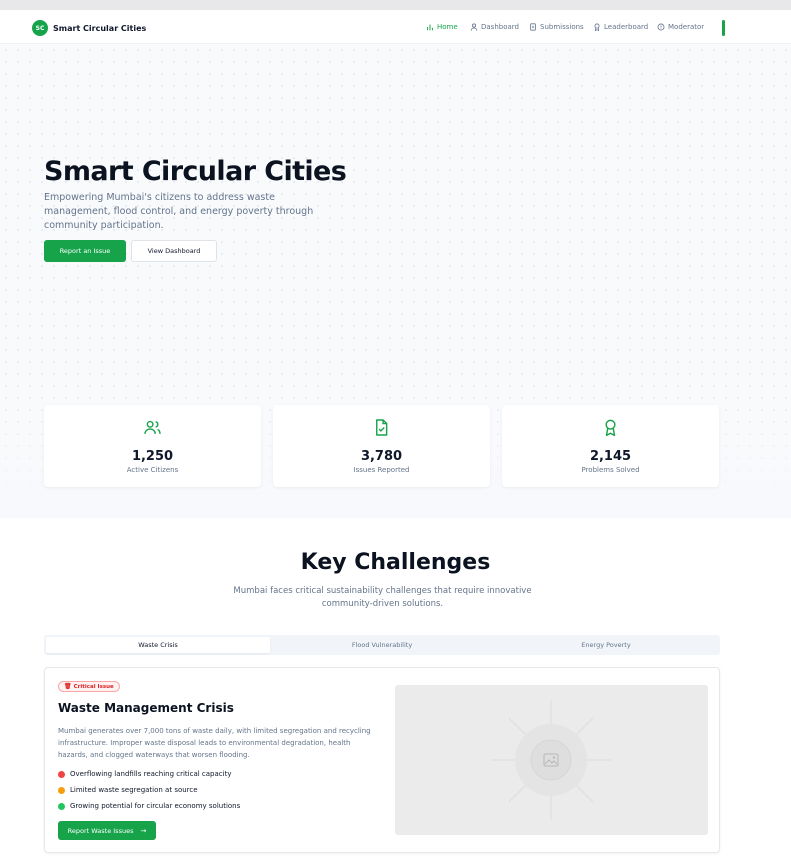 The height and width of the screenshot is (859, 791). What do you see at coordinates (610, 446) in the screenshot?
I see `stat-card-solved: 2,145 Problems Solved` at bounding box center [610, 446].